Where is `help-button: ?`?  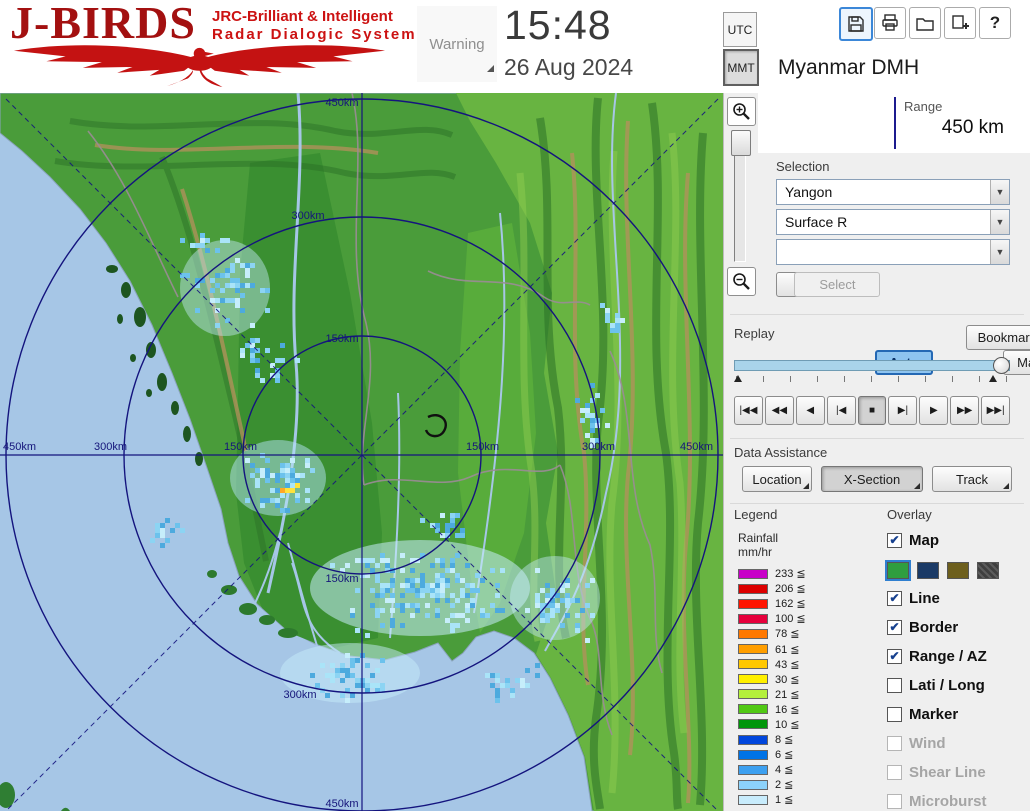
help-button: ? is located at coordinates (995, 23).